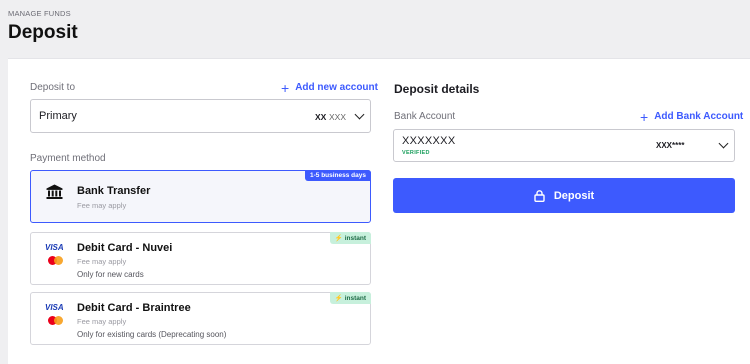 This screenshot has width=750, height=364. What do you see at coordinates (321, 117) in the screenshot?
I see `account-number-masked: XX` at bounding box center [321, 117].